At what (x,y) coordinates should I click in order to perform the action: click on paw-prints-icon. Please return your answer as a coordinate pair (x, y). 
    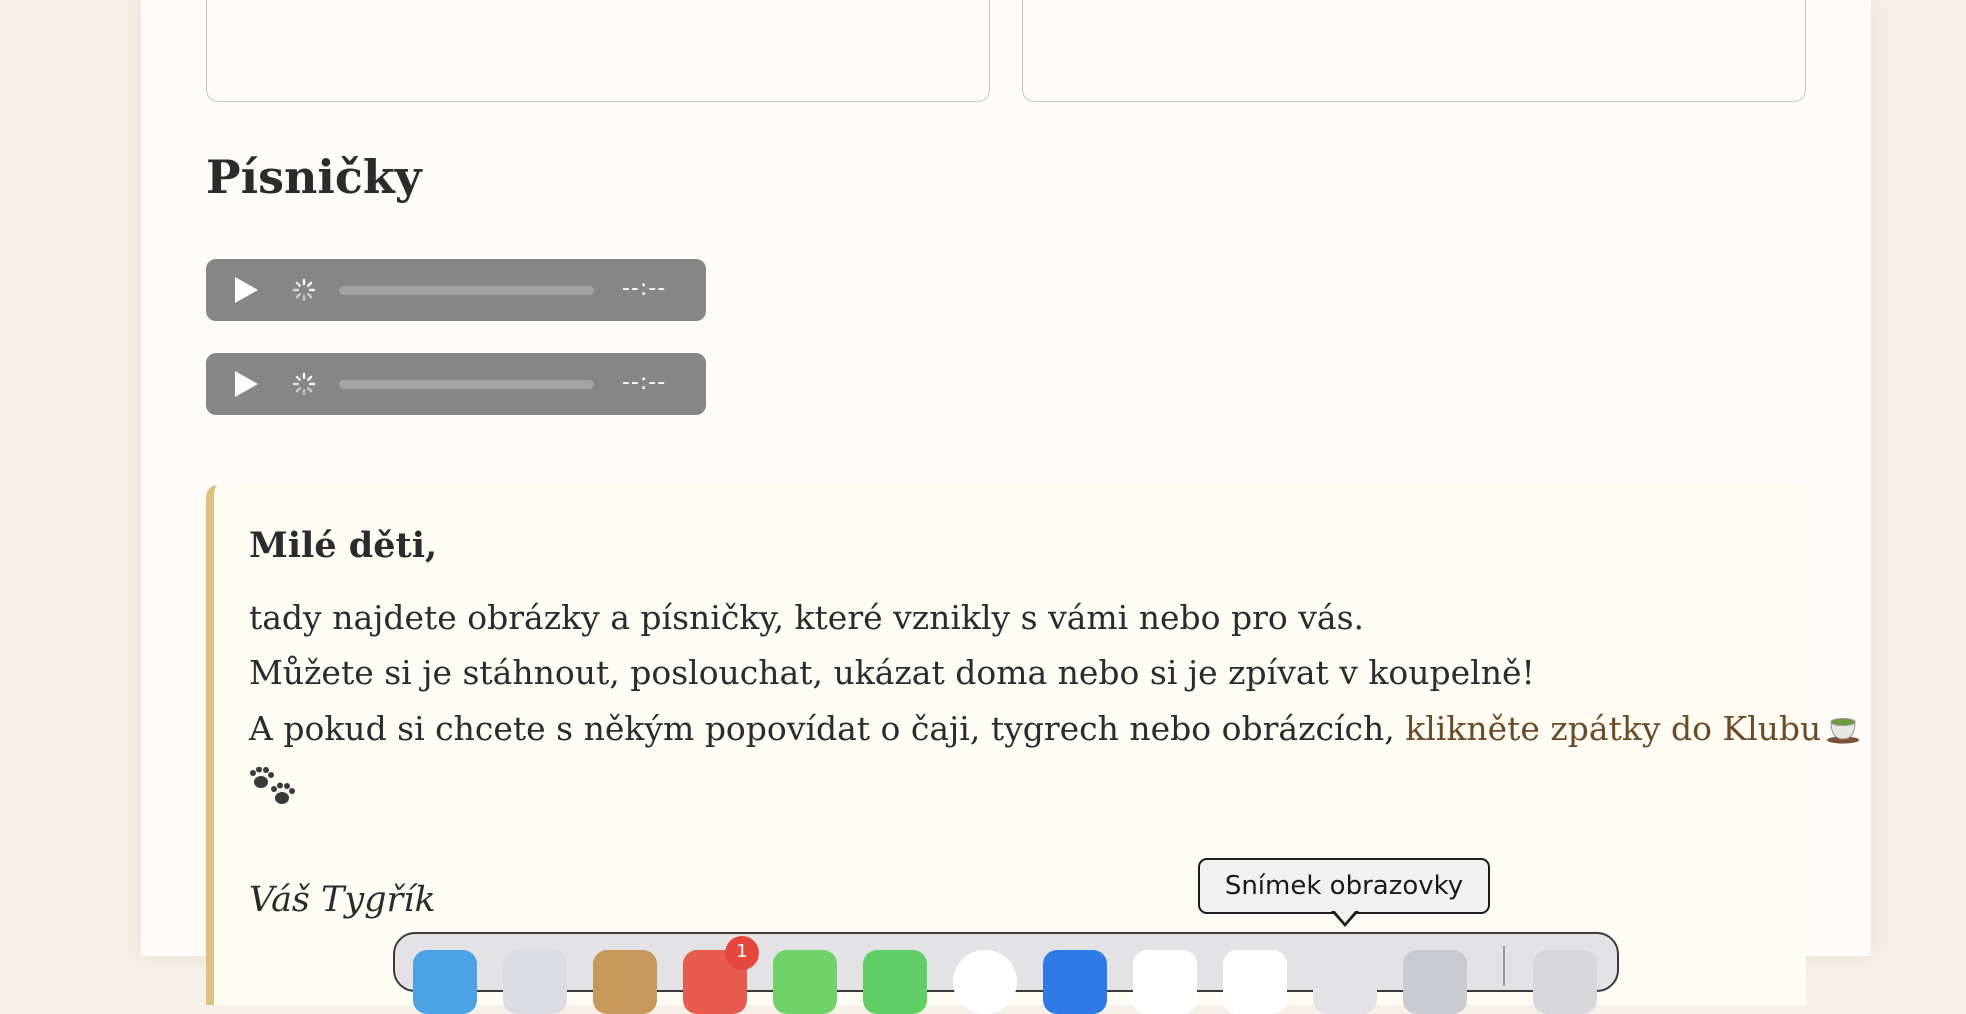
    Looking at the image, I should click on (272, 785).